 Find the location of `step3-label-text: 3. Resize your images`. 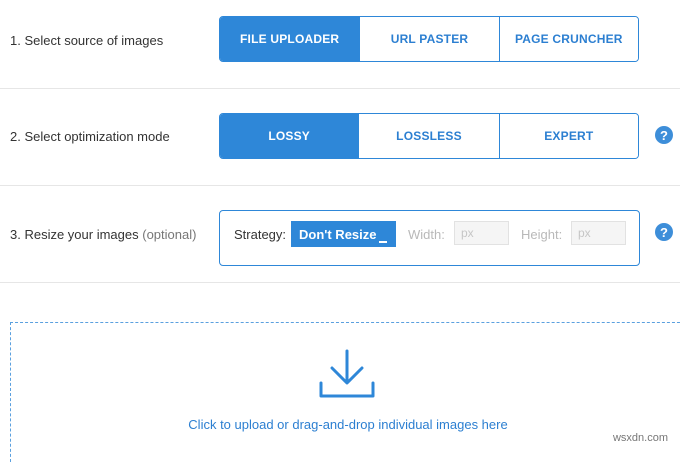

step3-label-text: 3. Resize your images is located at coordinates (74, 234).